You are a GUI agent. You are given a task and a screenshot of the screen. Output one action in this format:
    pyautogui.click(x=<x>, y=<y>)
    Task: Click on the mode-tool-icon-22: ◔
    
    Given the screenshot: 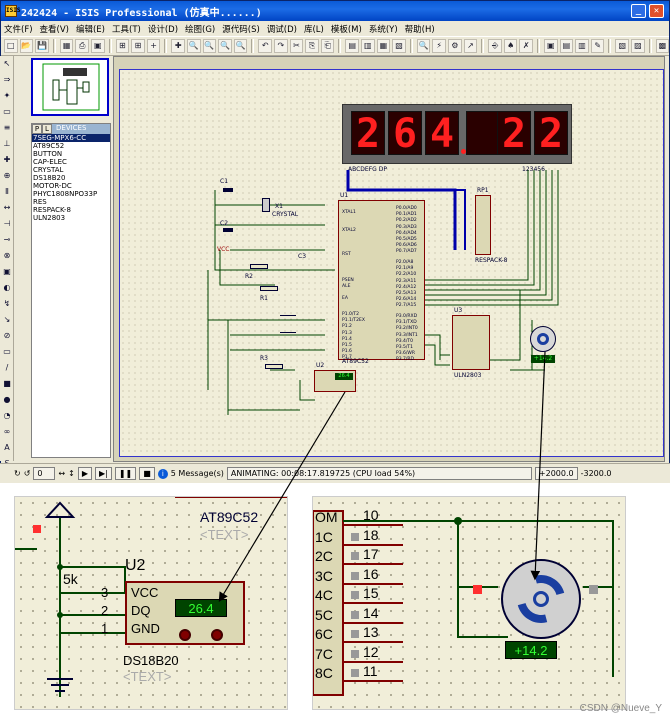 What is the action you would take?
    pyautogui.click(x=7, y=416)
    